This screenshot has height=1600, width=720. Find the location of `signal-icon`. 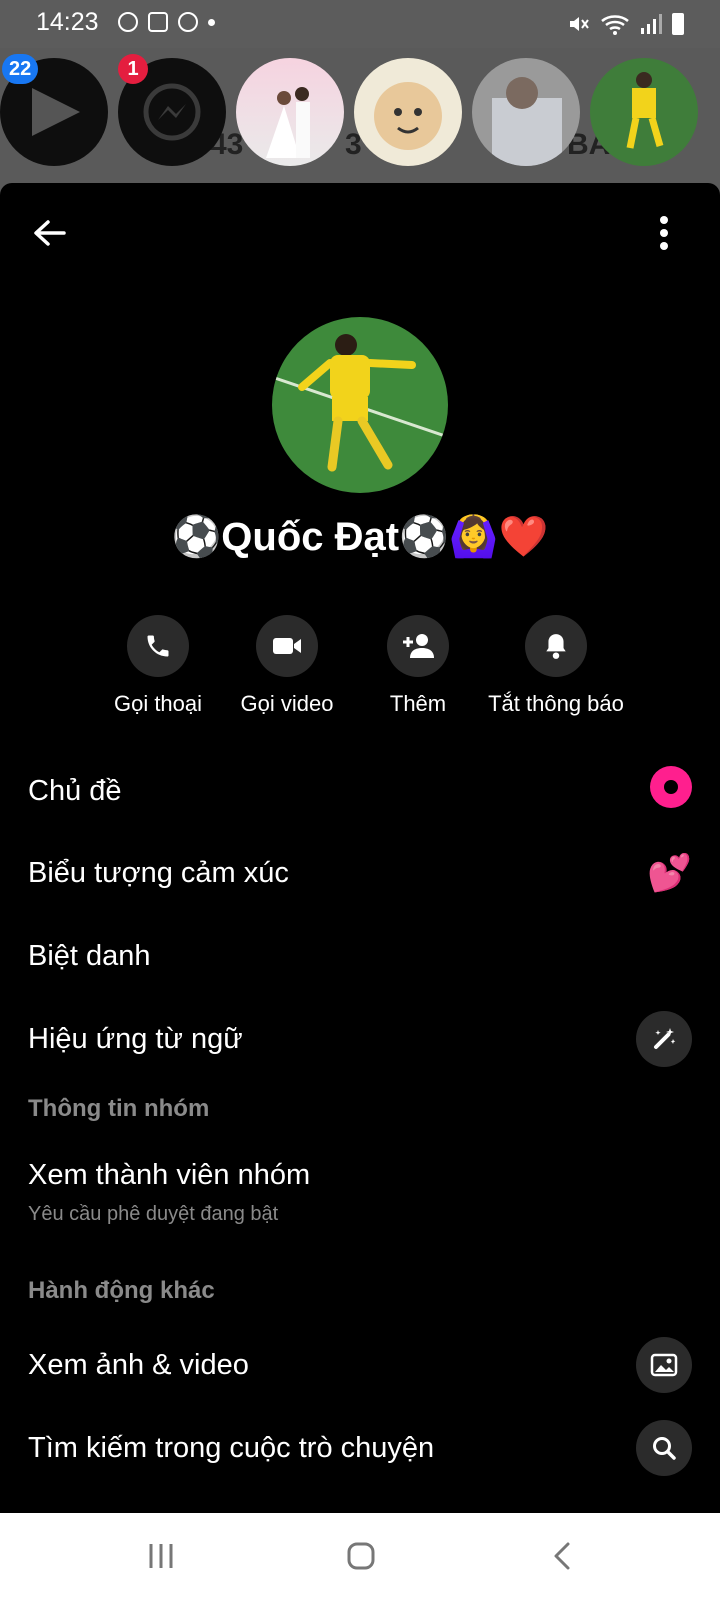

signal-icon is located at coordinates (651, 24).